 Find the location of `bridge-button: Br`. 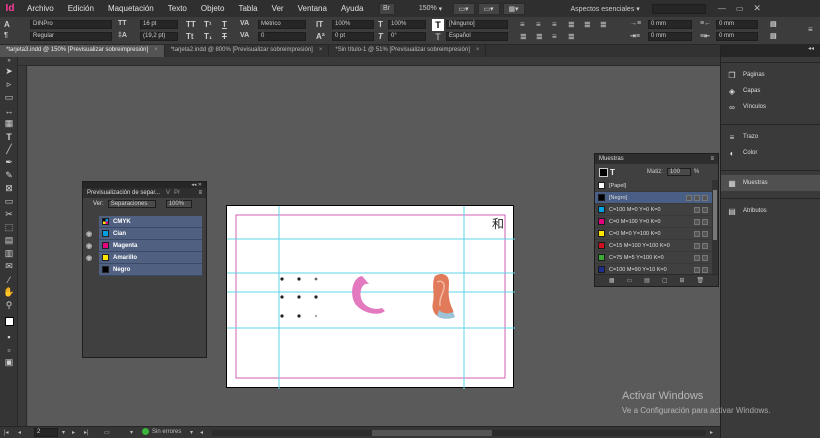

bridge-button: Br is located at coordinates (386, 8).